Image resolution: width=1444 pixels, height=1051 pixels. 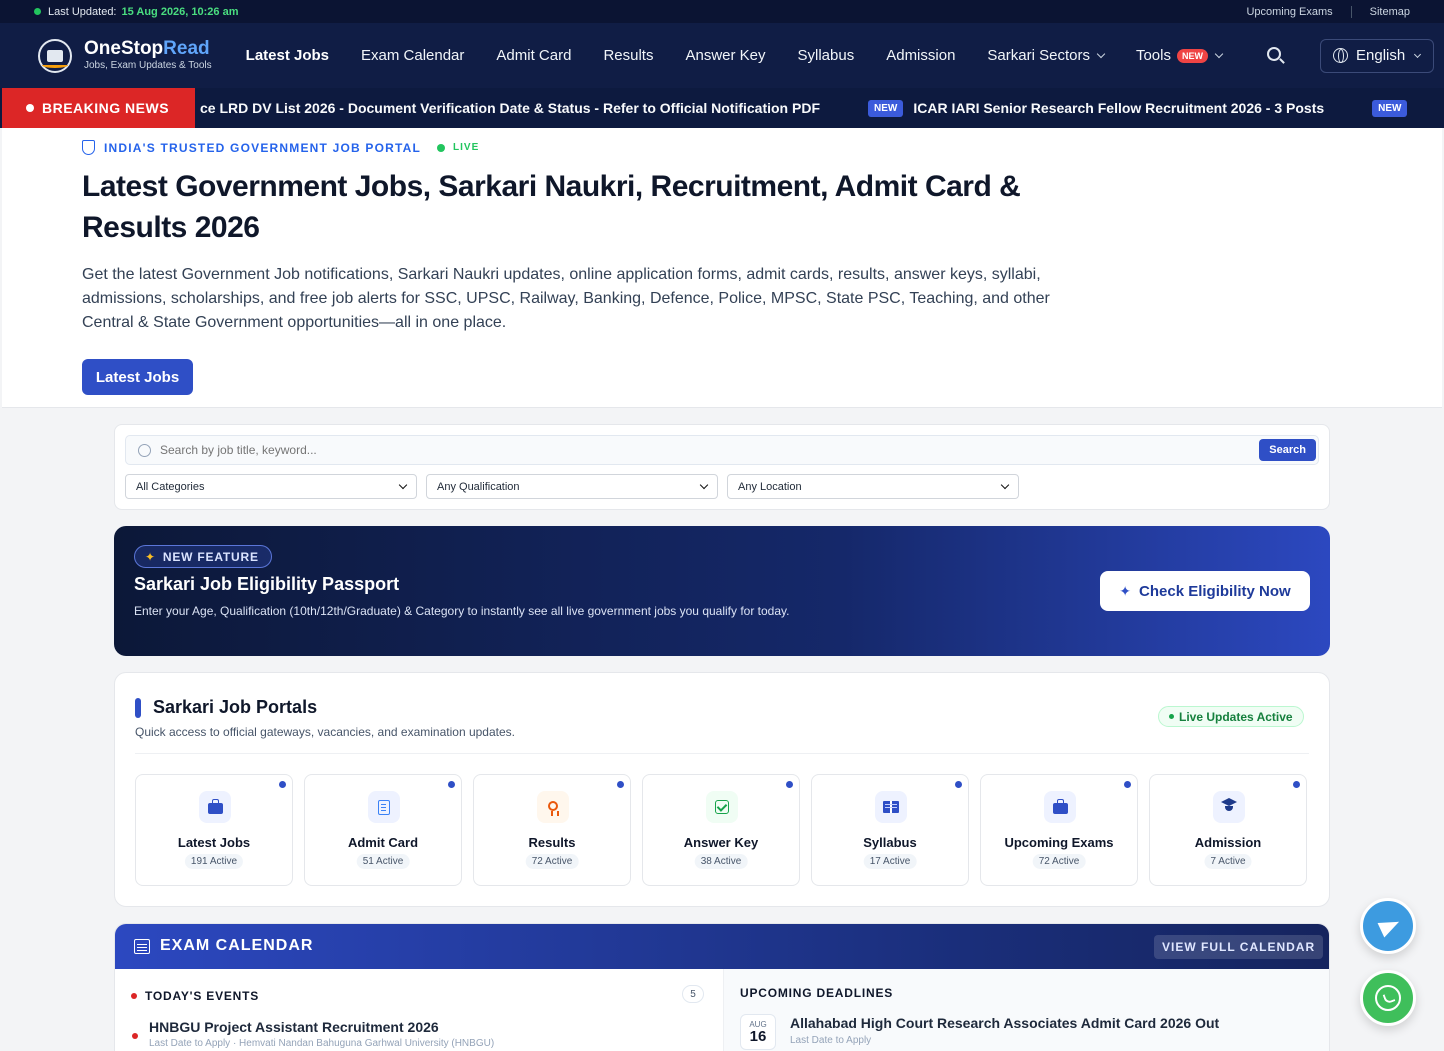 I want to click on check-square-icon, so click(x=722, y=807).